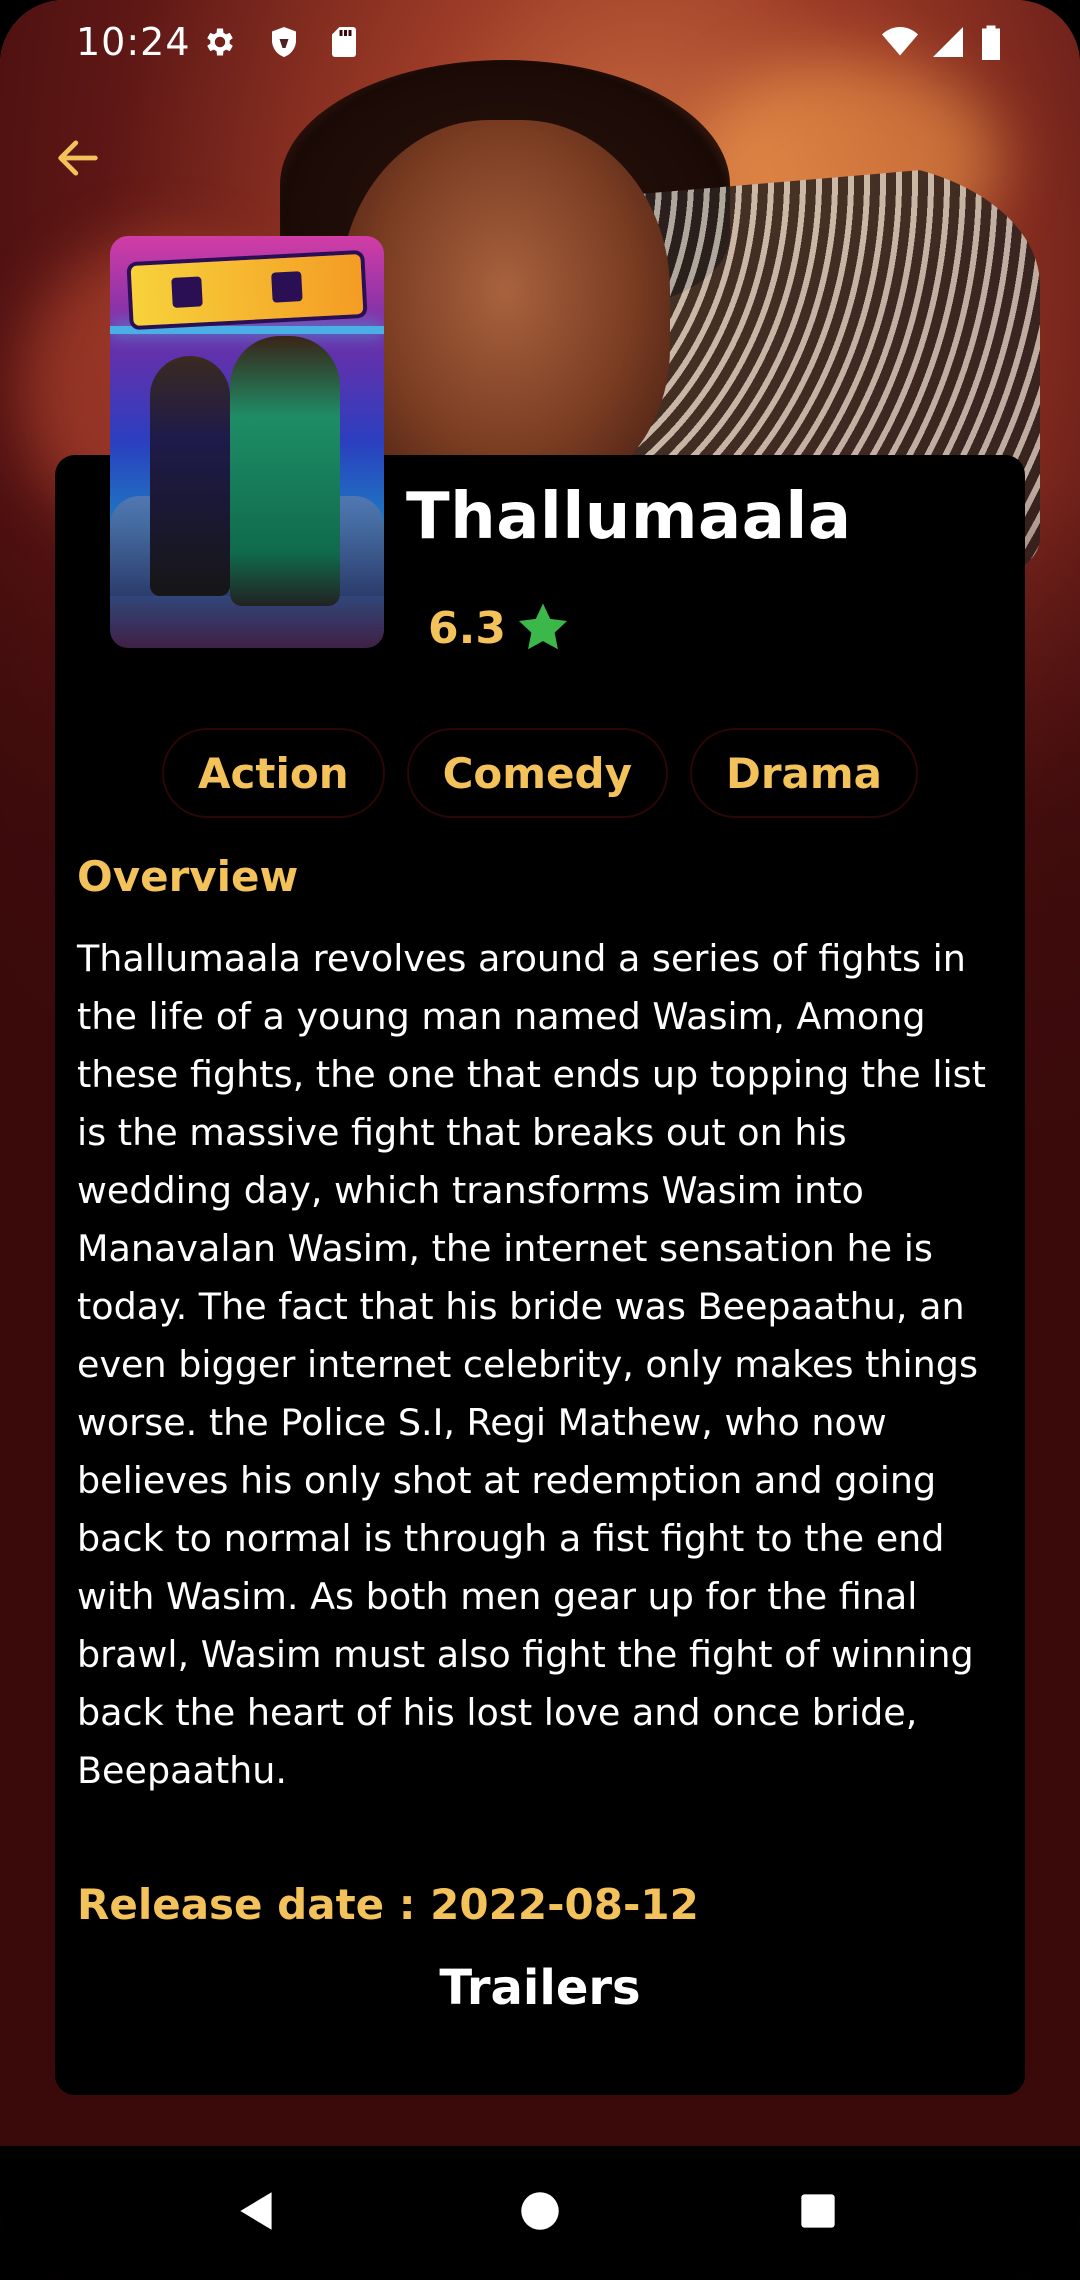 The height and width of the screenshot is (2280, 1080). I want to click on back-button, so click(78, 158).